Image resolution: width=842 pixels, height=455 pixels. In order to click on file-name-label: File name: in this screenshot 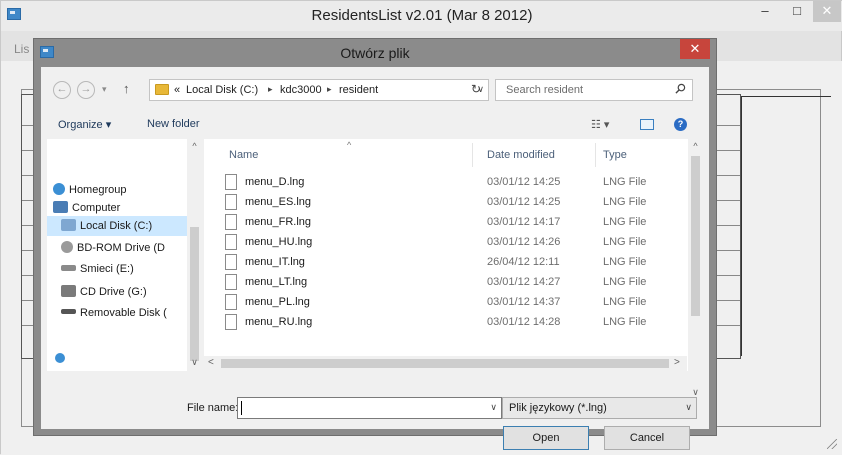, I will do `click(213, 408)`.